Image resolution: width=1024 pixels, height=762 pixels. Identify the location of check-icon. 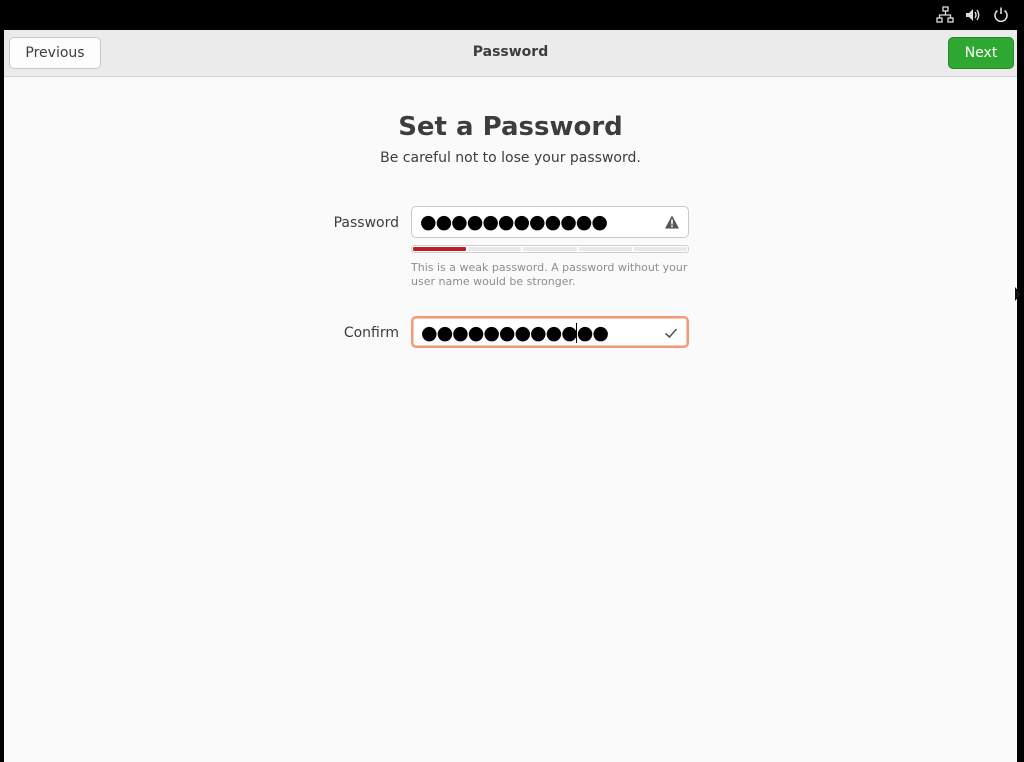
(671, 333).